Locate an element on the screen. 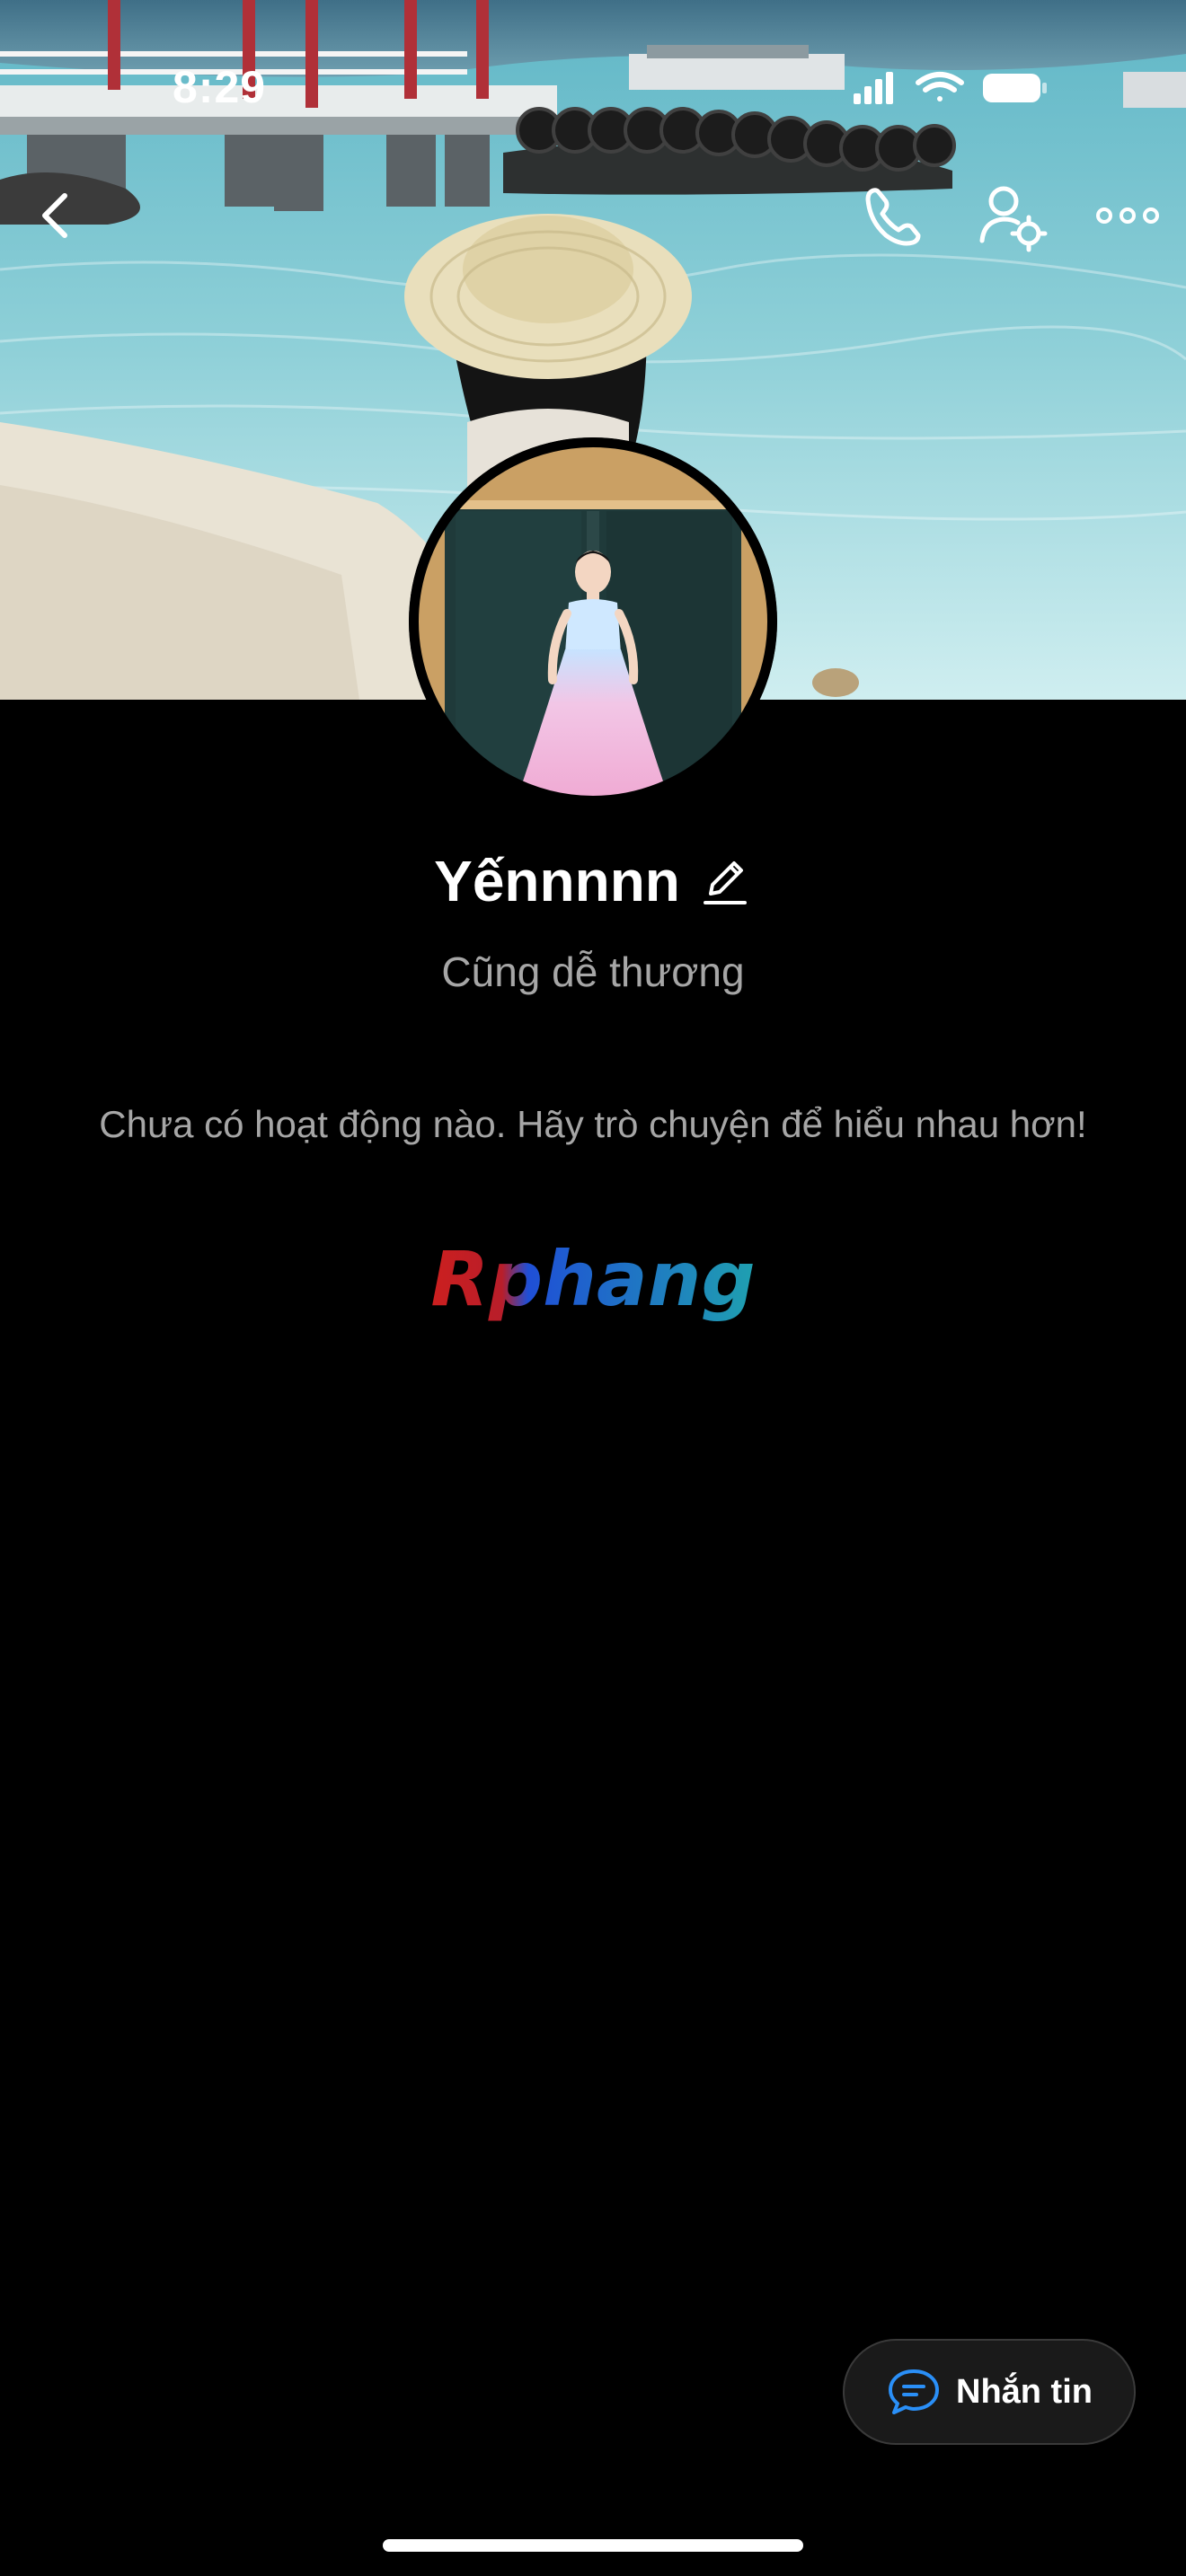 This screenshot has width=1186, height=2576. svg-text: Rphang is located at coordinates (592, 1279).